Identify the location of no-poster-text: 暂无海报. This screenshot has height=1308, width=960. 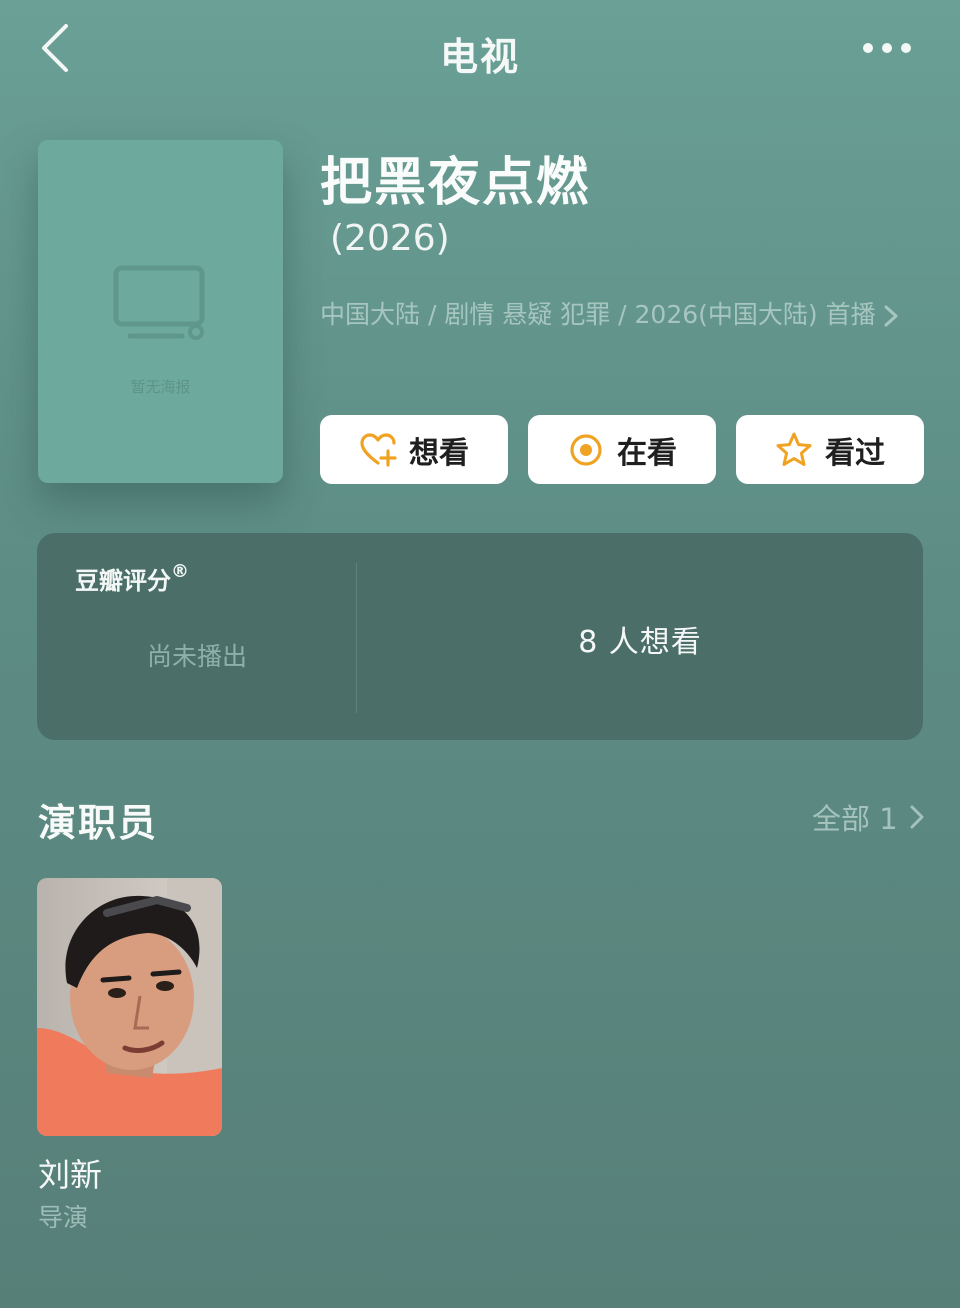
(160, 387).